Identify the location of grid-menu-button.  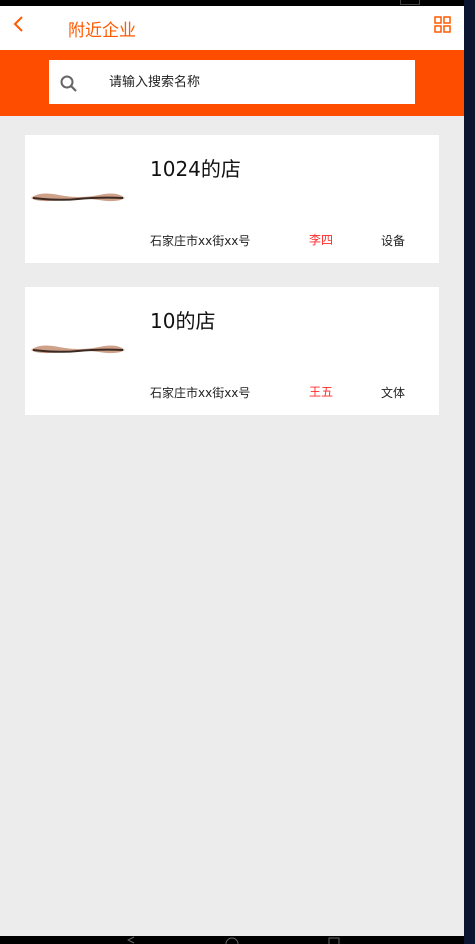
(443, 25).